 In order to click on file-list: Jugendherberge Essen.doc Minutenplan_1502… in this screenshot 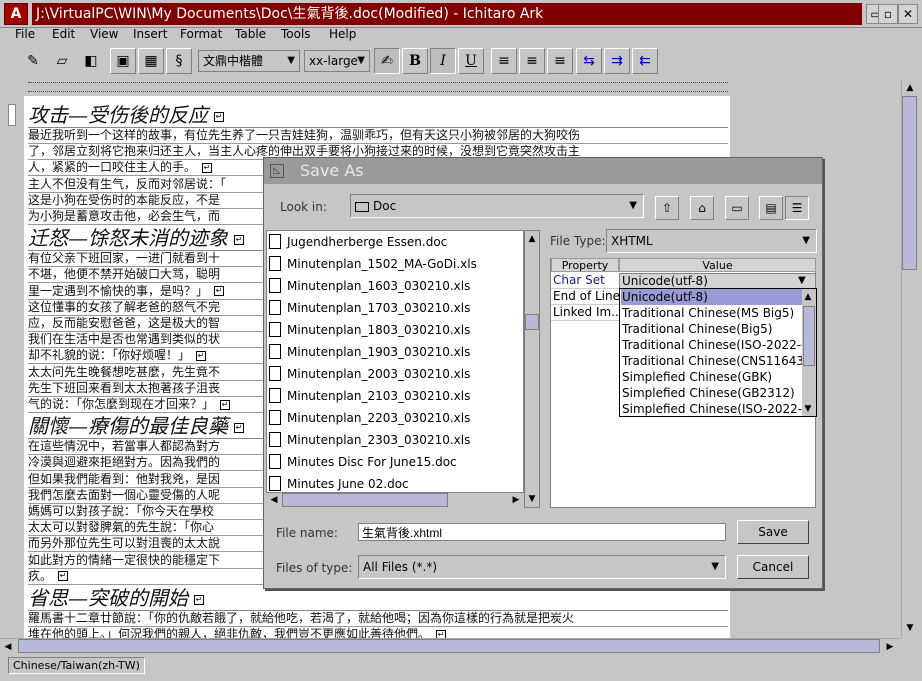, I will do `click(395, 369)`.